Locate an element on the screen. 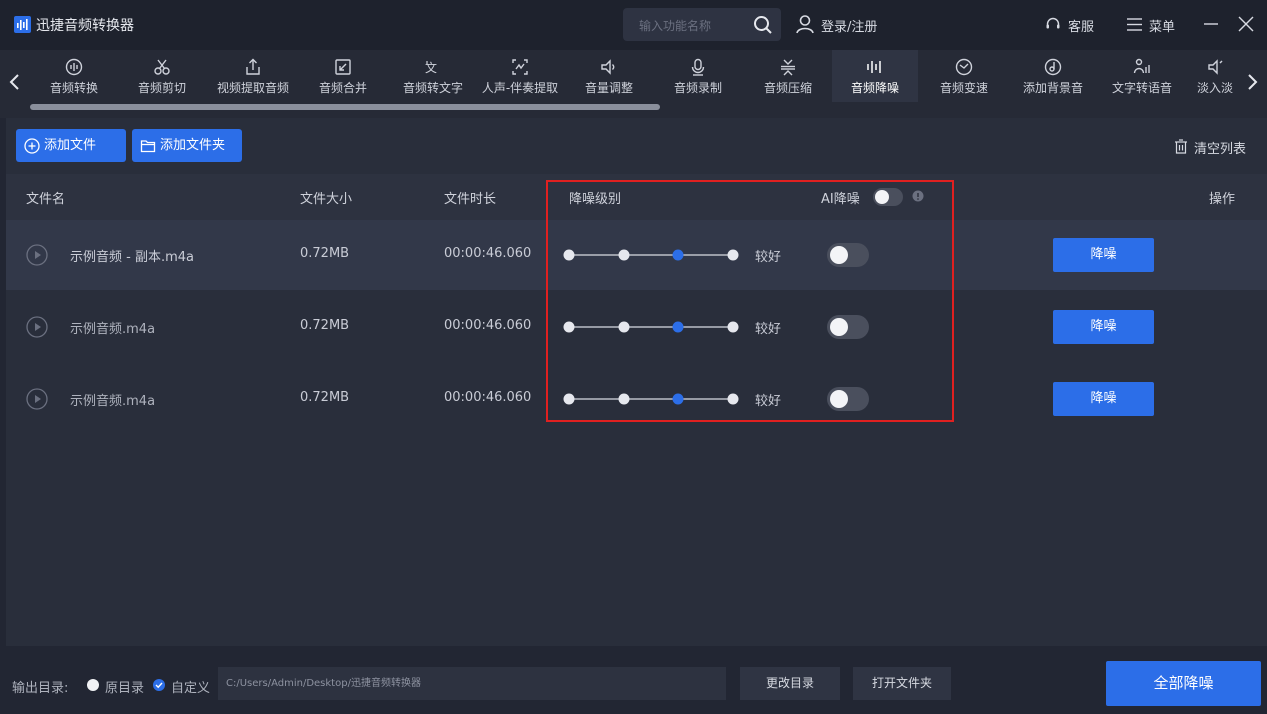 This screenshot has height=714, width=1267. tool-audio-compress: 音频压缩 is located at coordinates (788, 76).